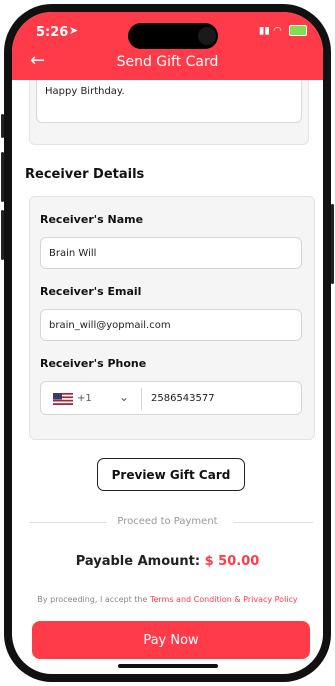  I want to click on wifi-icon: ◠, so click(277, 31).